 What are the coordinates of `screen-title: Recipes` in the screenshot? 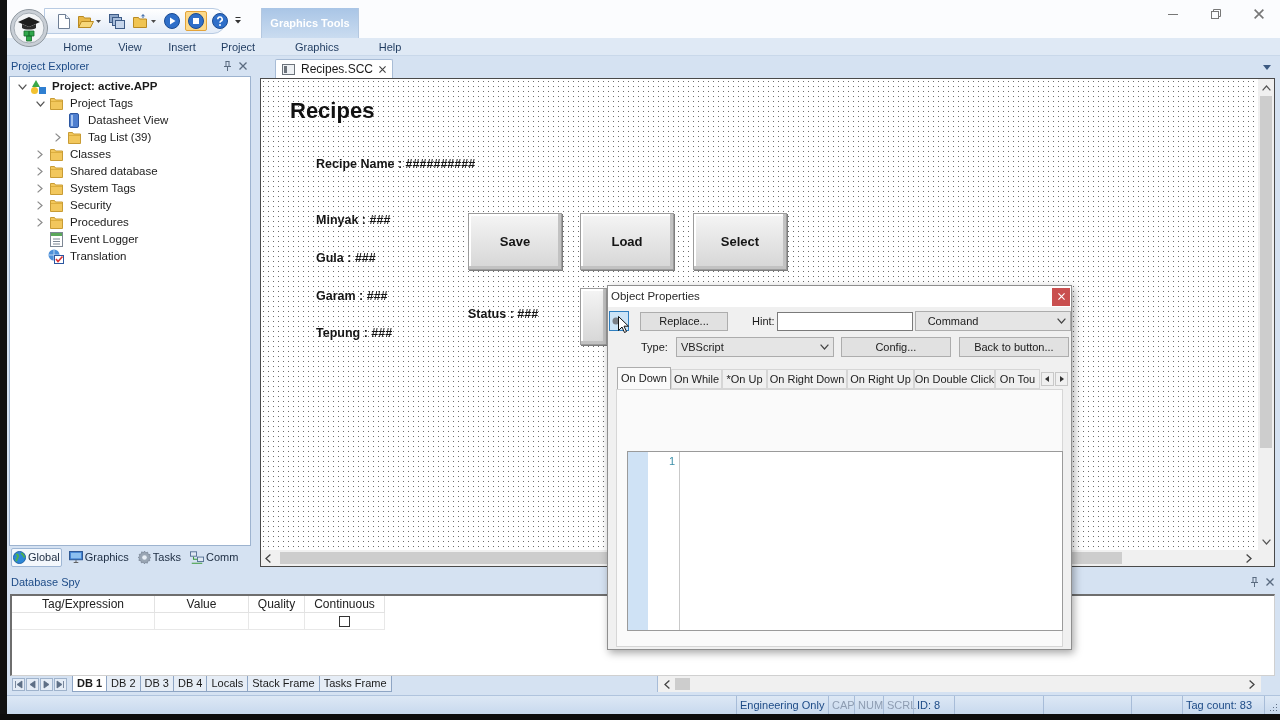 It's located at (332, 111).